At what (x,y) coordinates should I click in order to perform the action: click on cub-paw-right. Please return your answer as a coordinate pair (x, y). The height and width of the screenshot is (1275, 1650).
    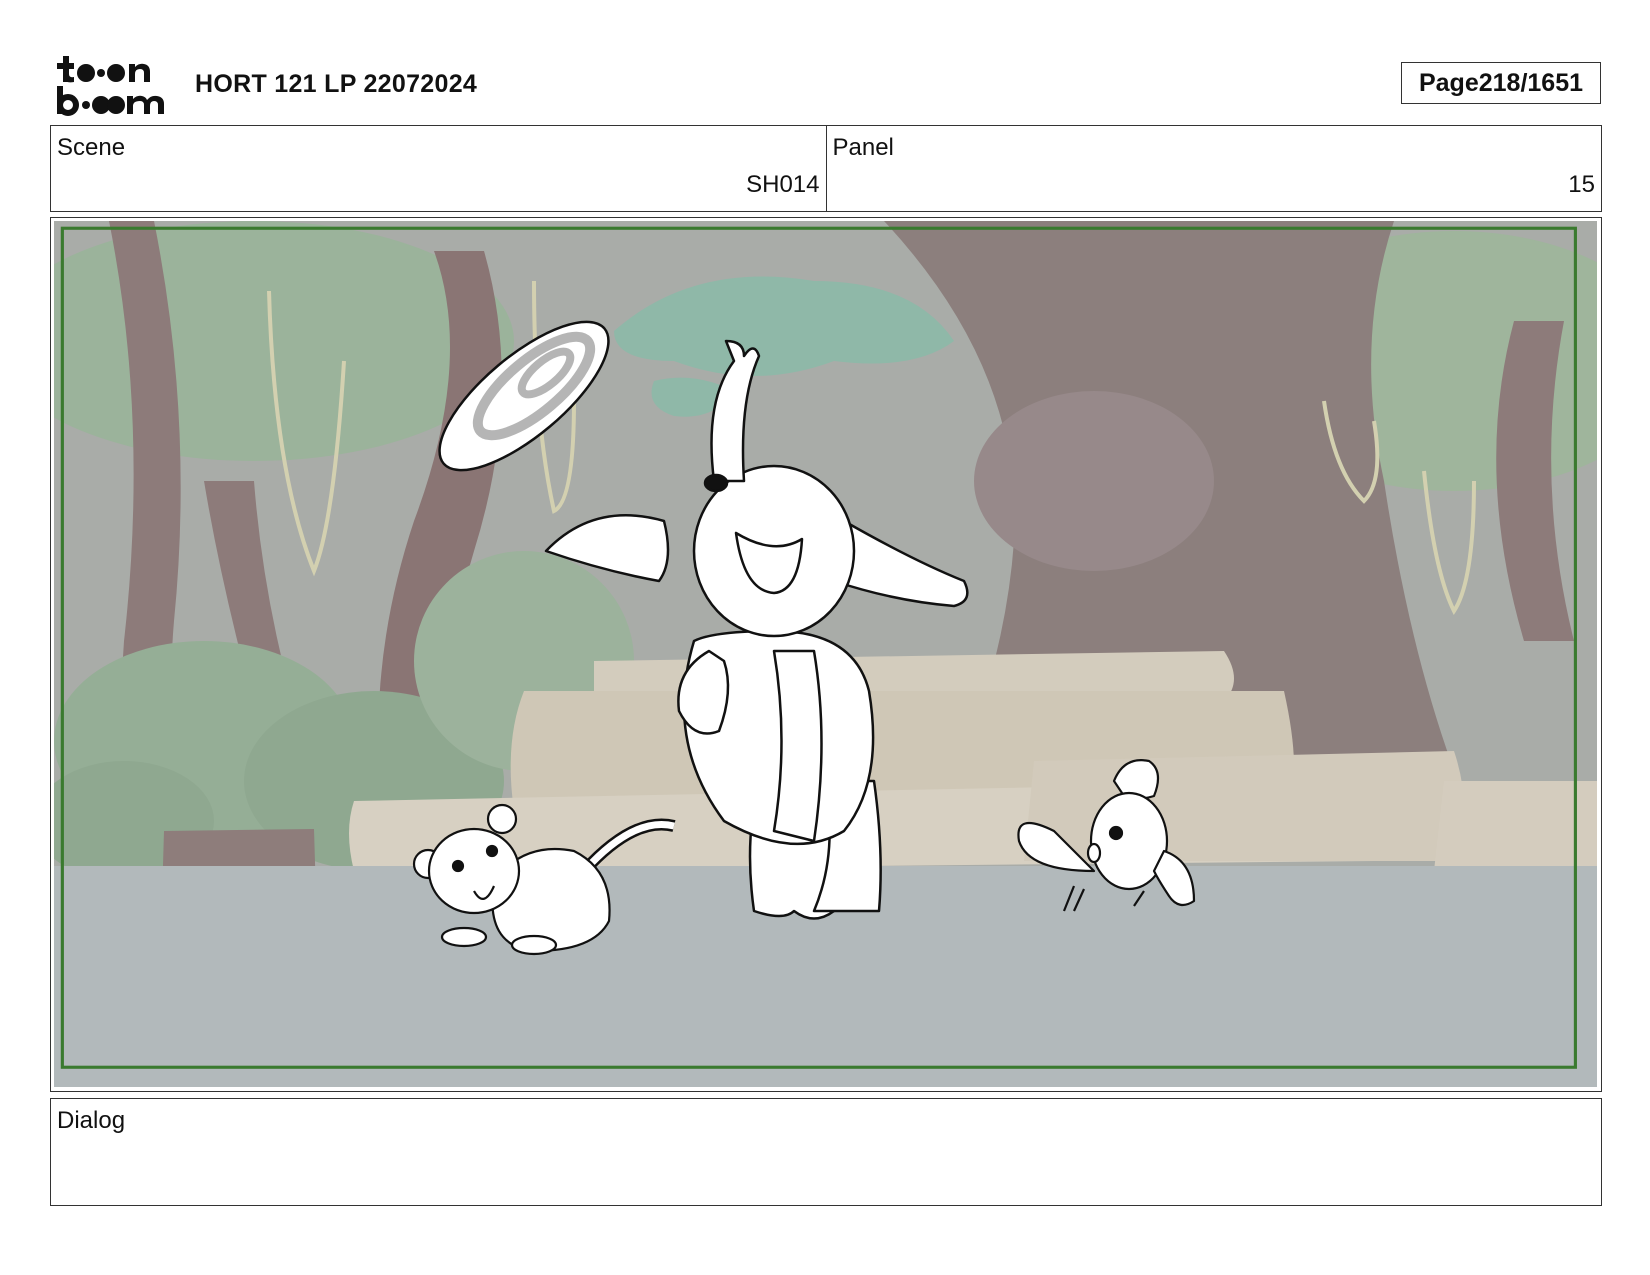
    Looking at the image, I should click on (534, 945).